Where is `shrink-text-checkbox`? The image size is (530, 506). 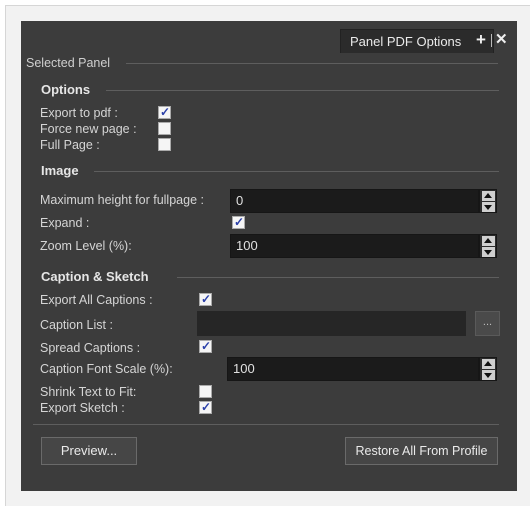 shrink-text-checkbox is located at coordinates (205, 391).